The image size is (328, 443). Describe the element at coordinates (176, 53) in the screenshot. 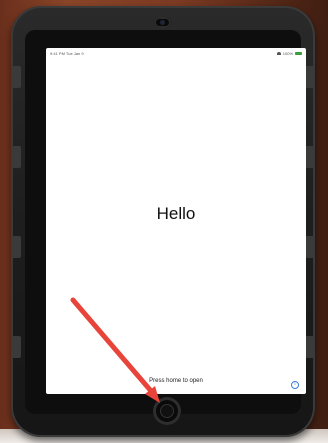

I see `status-bar: 9:41 PM Tue Jan 9 100%` at that location.